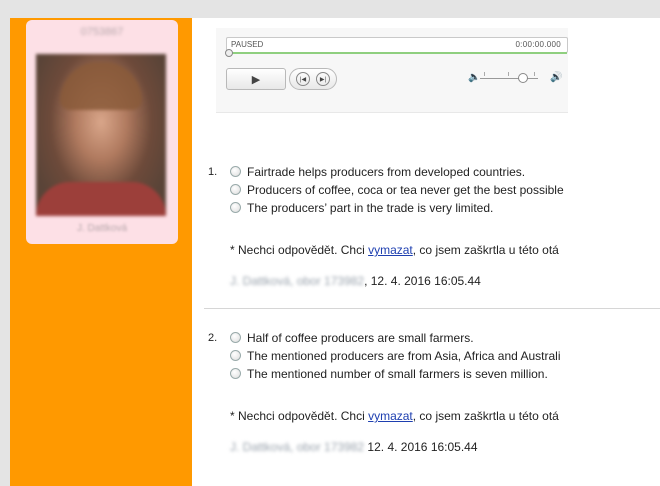 This screenshot has width=660, height=486. What do you see at coordinates (422, 281) in the screenshot?
I see `meta-timestamp: , 12. 4. 2016 16:05.44` at bounding box center [422, 281].